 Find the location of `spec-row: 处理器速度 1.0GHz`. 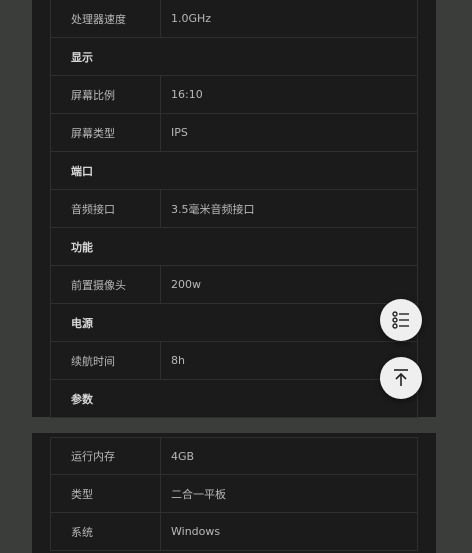

spec-row: 处理器速度 1.0GHz is located at coordinates (234, 19).